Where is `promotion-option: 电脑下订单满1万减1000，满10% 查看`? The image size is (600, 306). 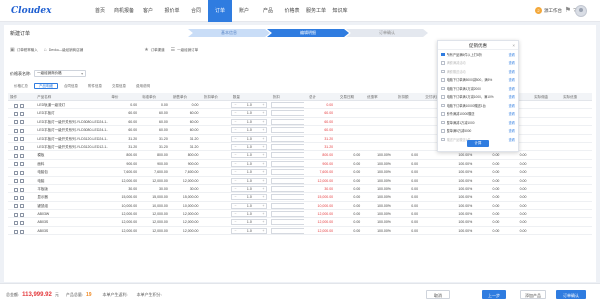 promotion-option: 电脑下订单满1万减1000，满10% 查看 is located at coordinates (478, 97).